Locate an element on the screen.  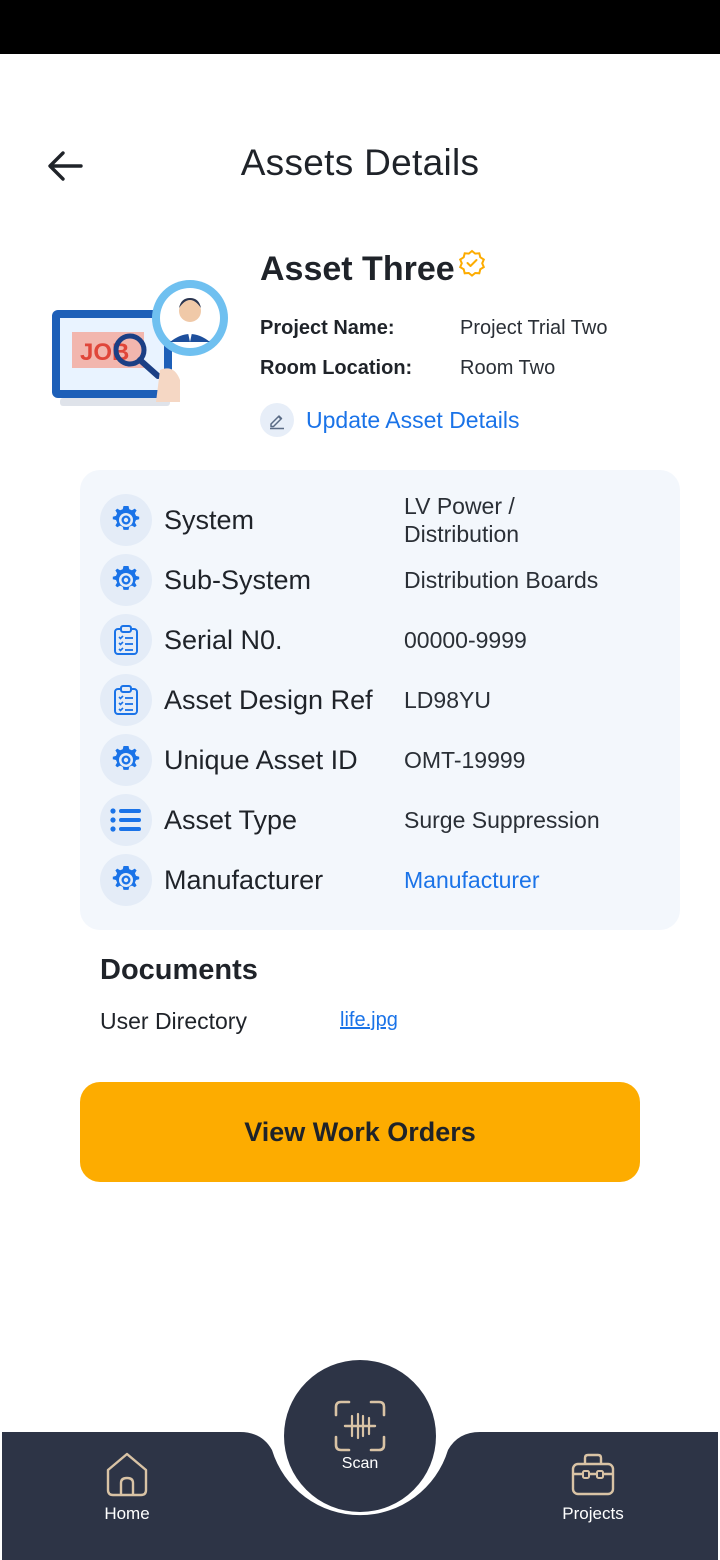
nav-projects: Projects is located at coordinates (593, 1487).